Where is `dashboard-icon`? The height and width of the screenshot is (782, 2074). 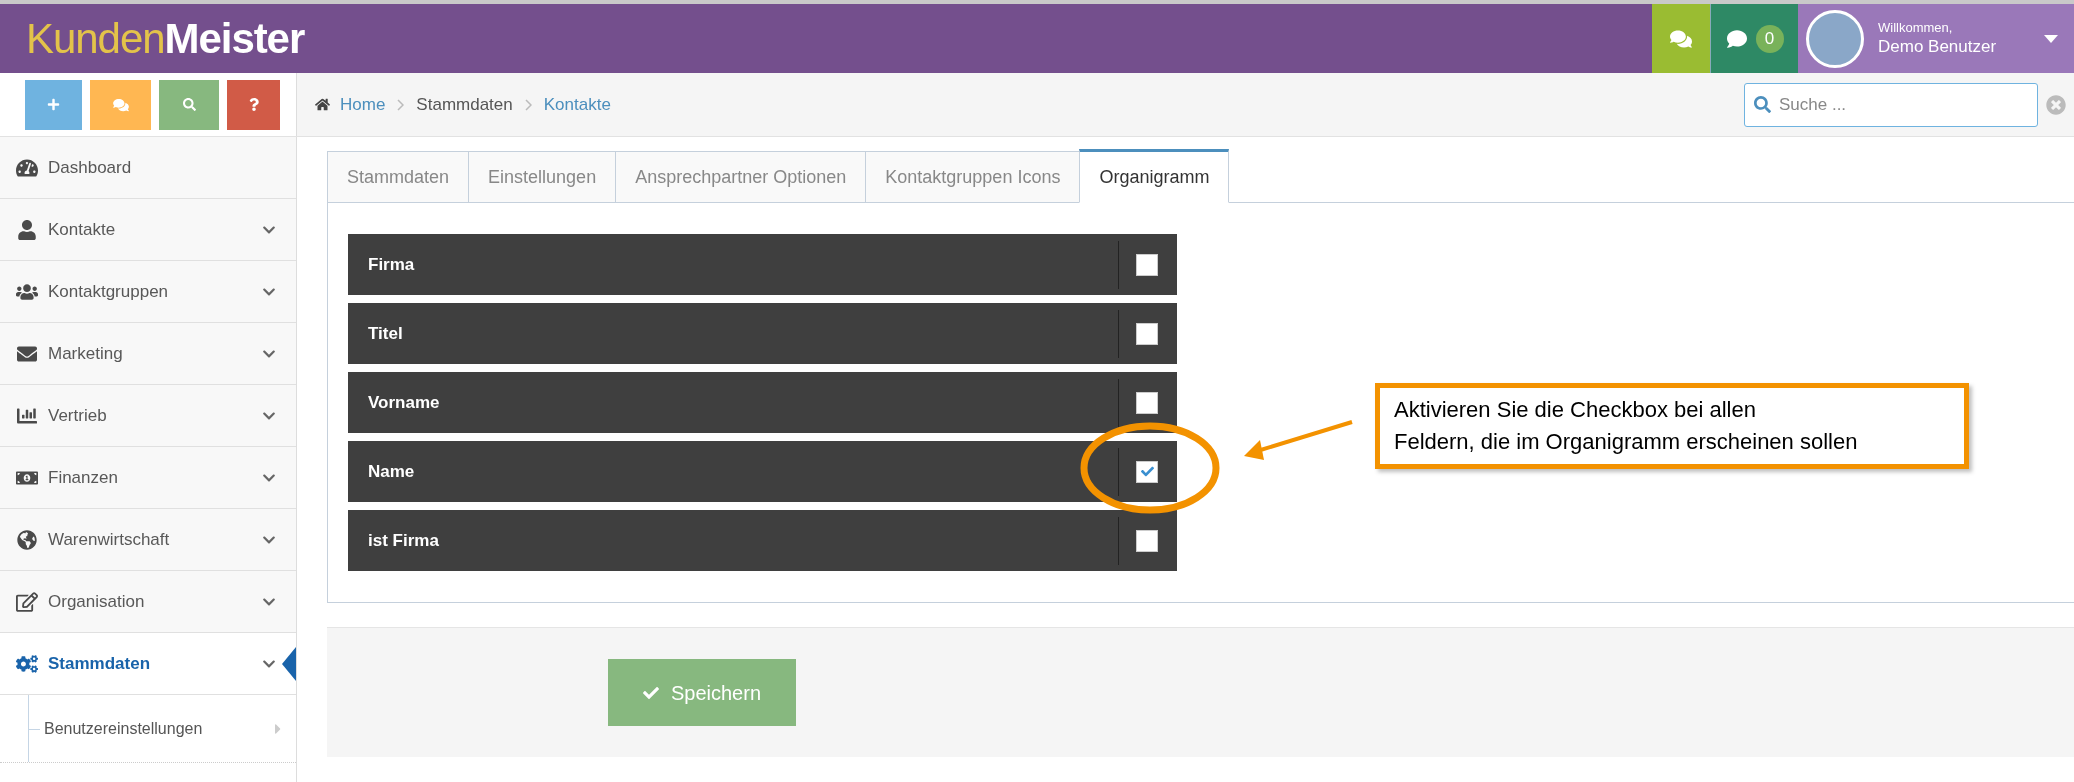
dashboard-icon is located at coordinates (27, 167).